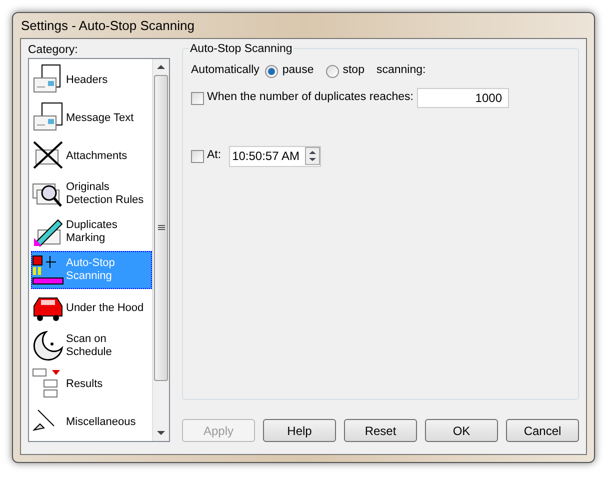 The height and width of the screenshot is (480, 615). I want to click on duplicates-field: 1000, so click(463, 98).